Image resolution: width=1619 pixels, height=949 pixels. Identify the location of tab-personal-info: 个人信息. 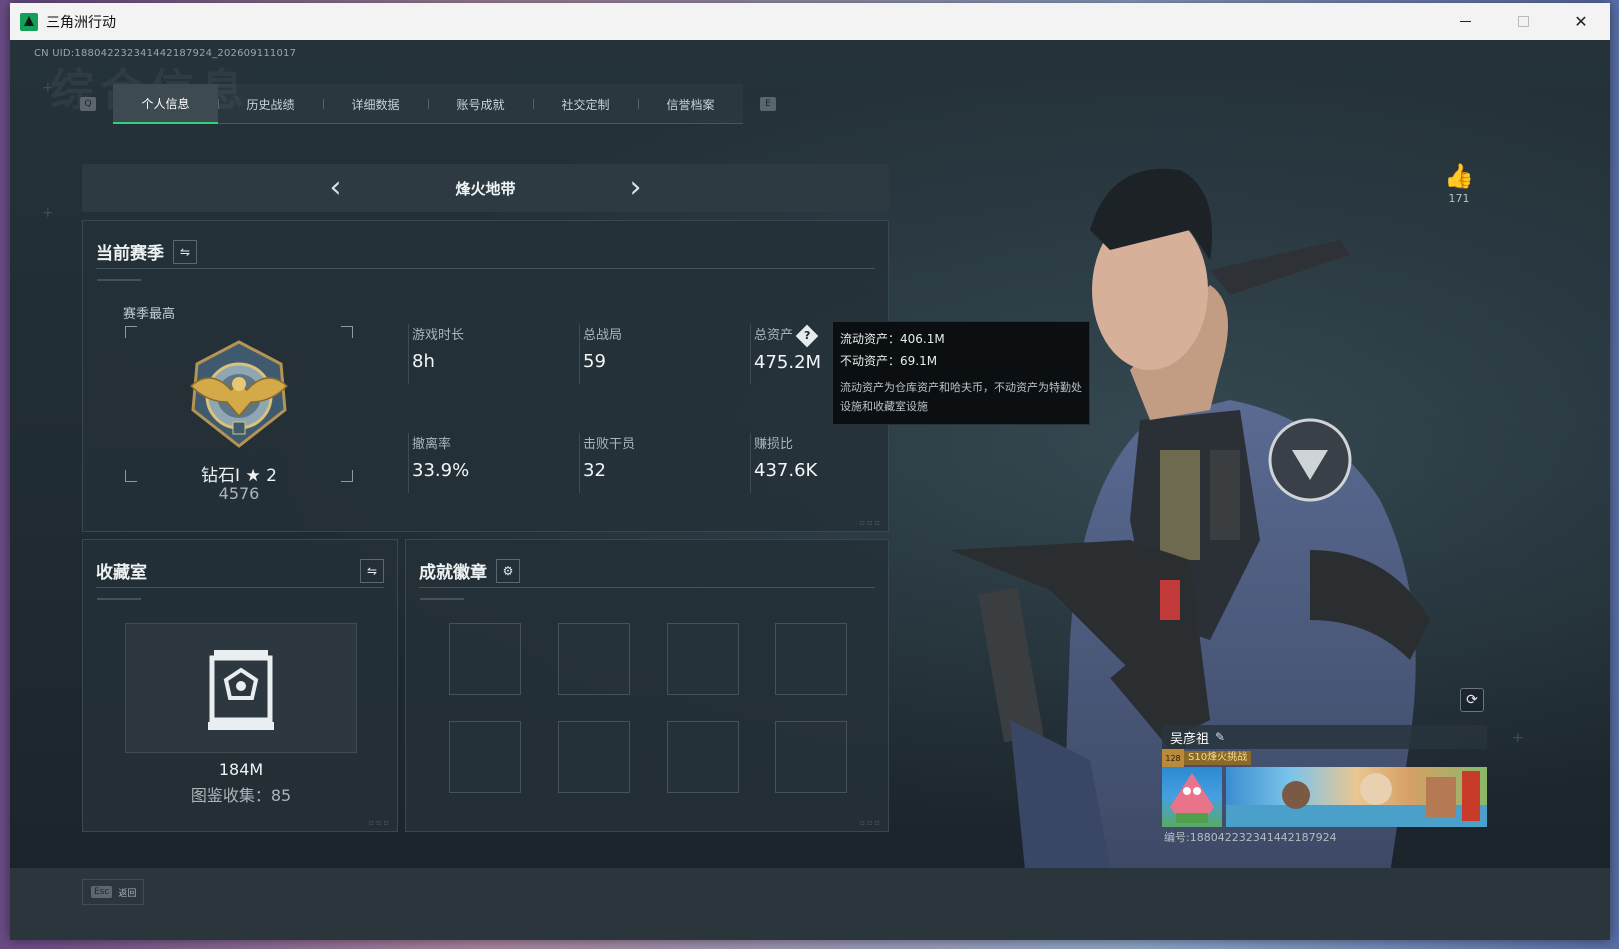
(165, 104).